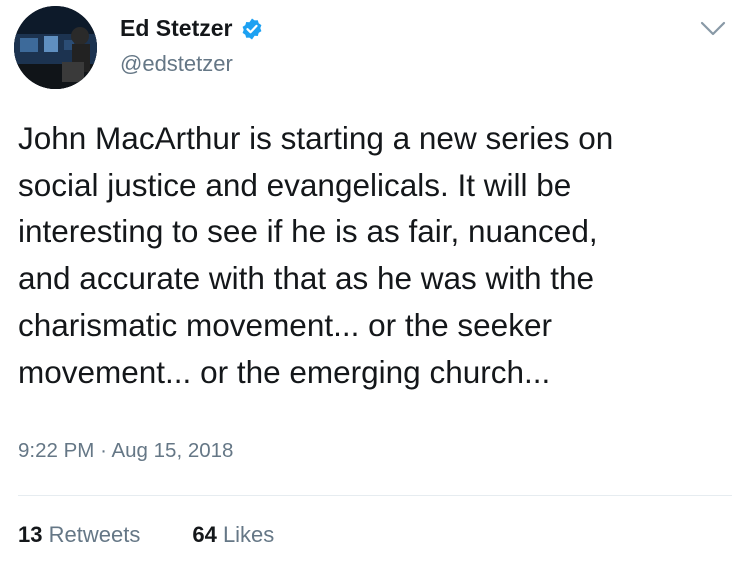 This screenshot has height=563, width=750. What do you see at coordinates (146, 535) in the screenshot?
I see `tweet-stats: 13 Retweets 64 Likes` at bounding box center [146, 535].